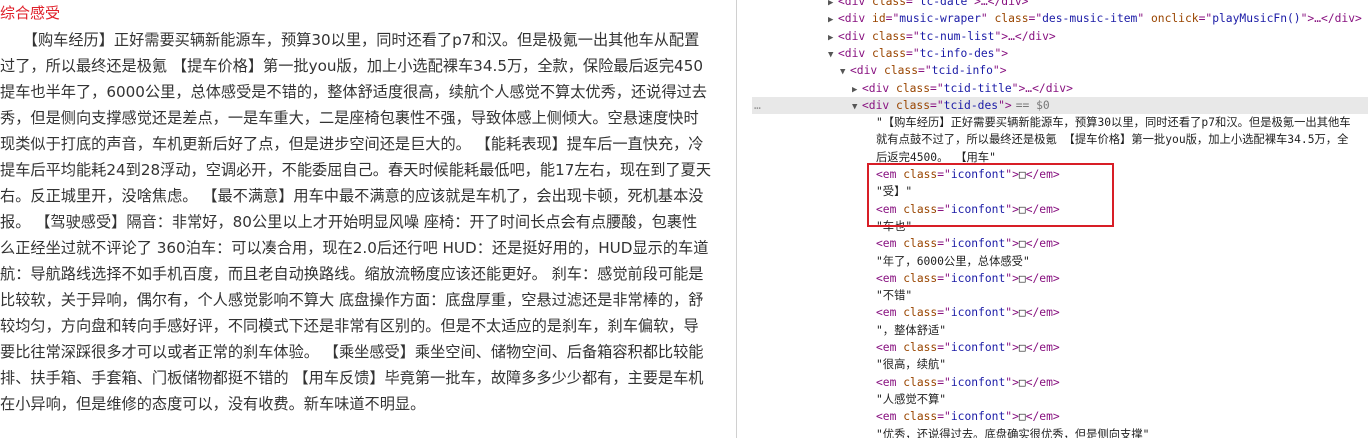 This screenshot has height=438, width=1368. What do you see at coordinates (30, 13) in the screenshot?
I see `article-heading: 综合感受` at bounding box center [30, 13].